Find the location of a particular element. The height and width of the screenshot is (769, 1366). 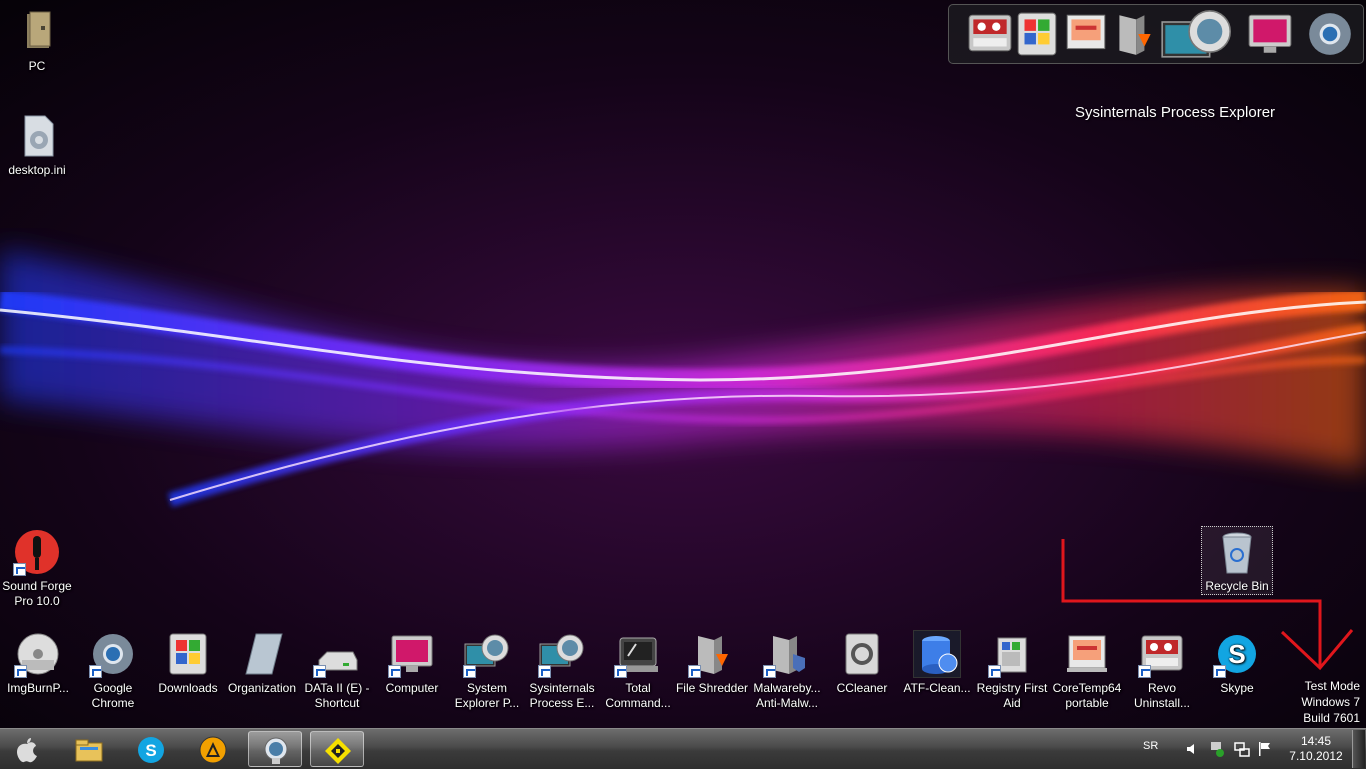

downloads-icon is located at coordinates (188, 654).